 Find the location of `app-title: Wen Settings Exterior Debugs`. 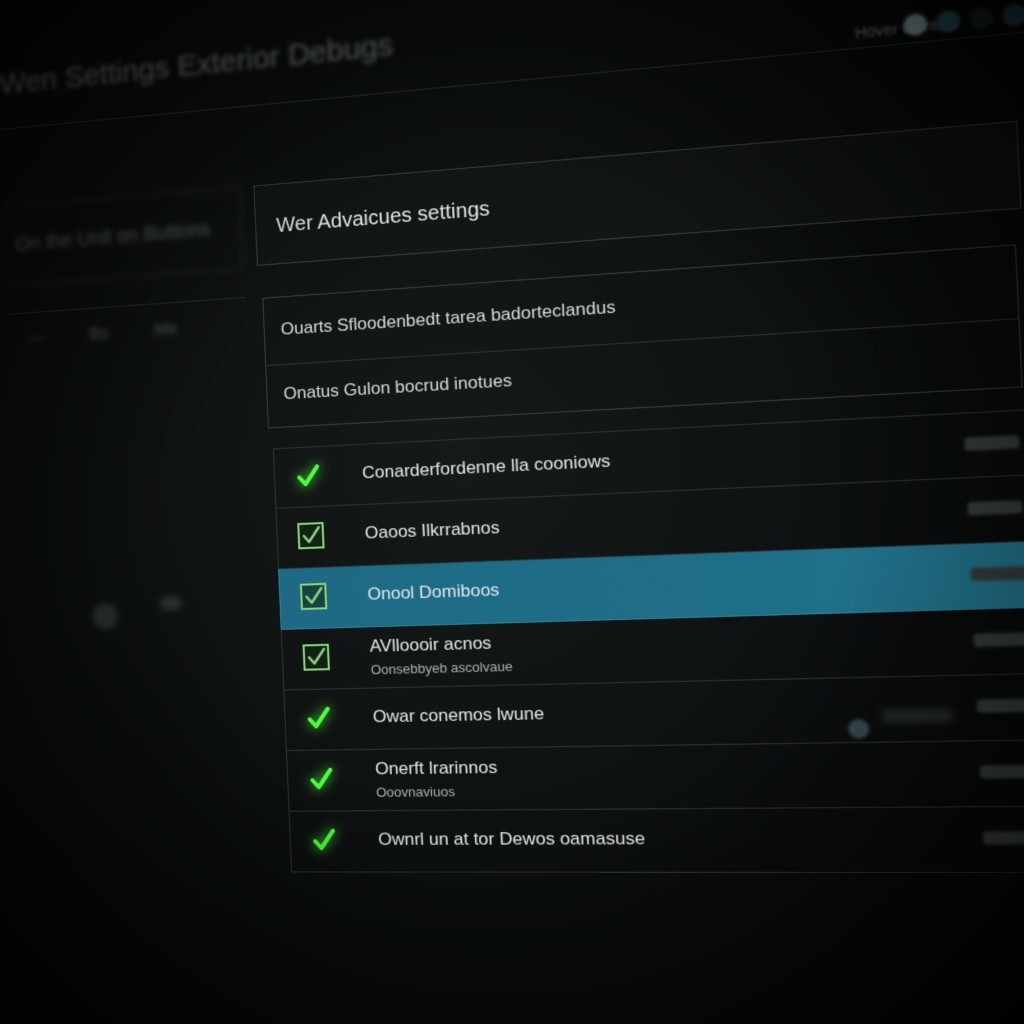

app-title: Wen Settings Exterior Debugs is located at coordinates (197, 64).